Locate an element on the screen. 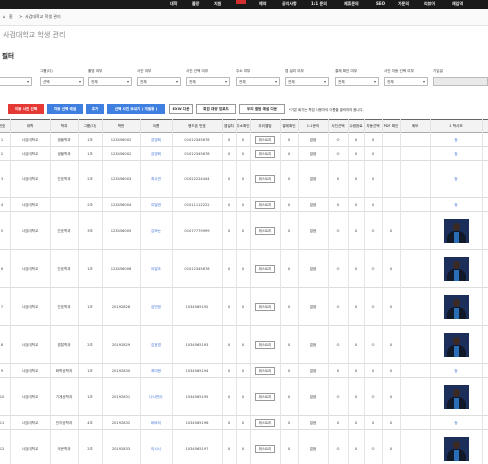  send-photos-button: 선택 사진 보내기 ( 개별등 ) is located at coordinates (136, 109).